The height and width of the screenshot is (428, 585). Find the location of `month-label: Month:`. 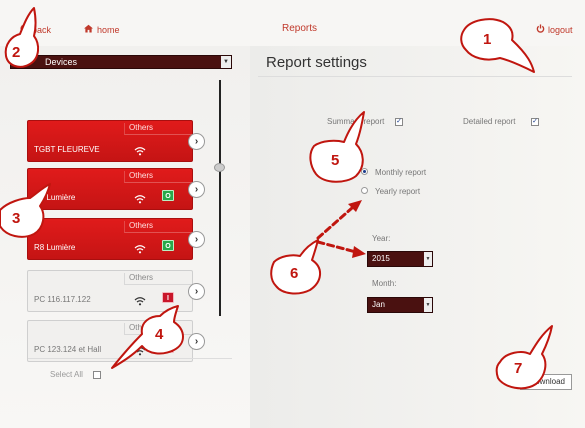

month-label: Month: is located at coordinates (384, 283).